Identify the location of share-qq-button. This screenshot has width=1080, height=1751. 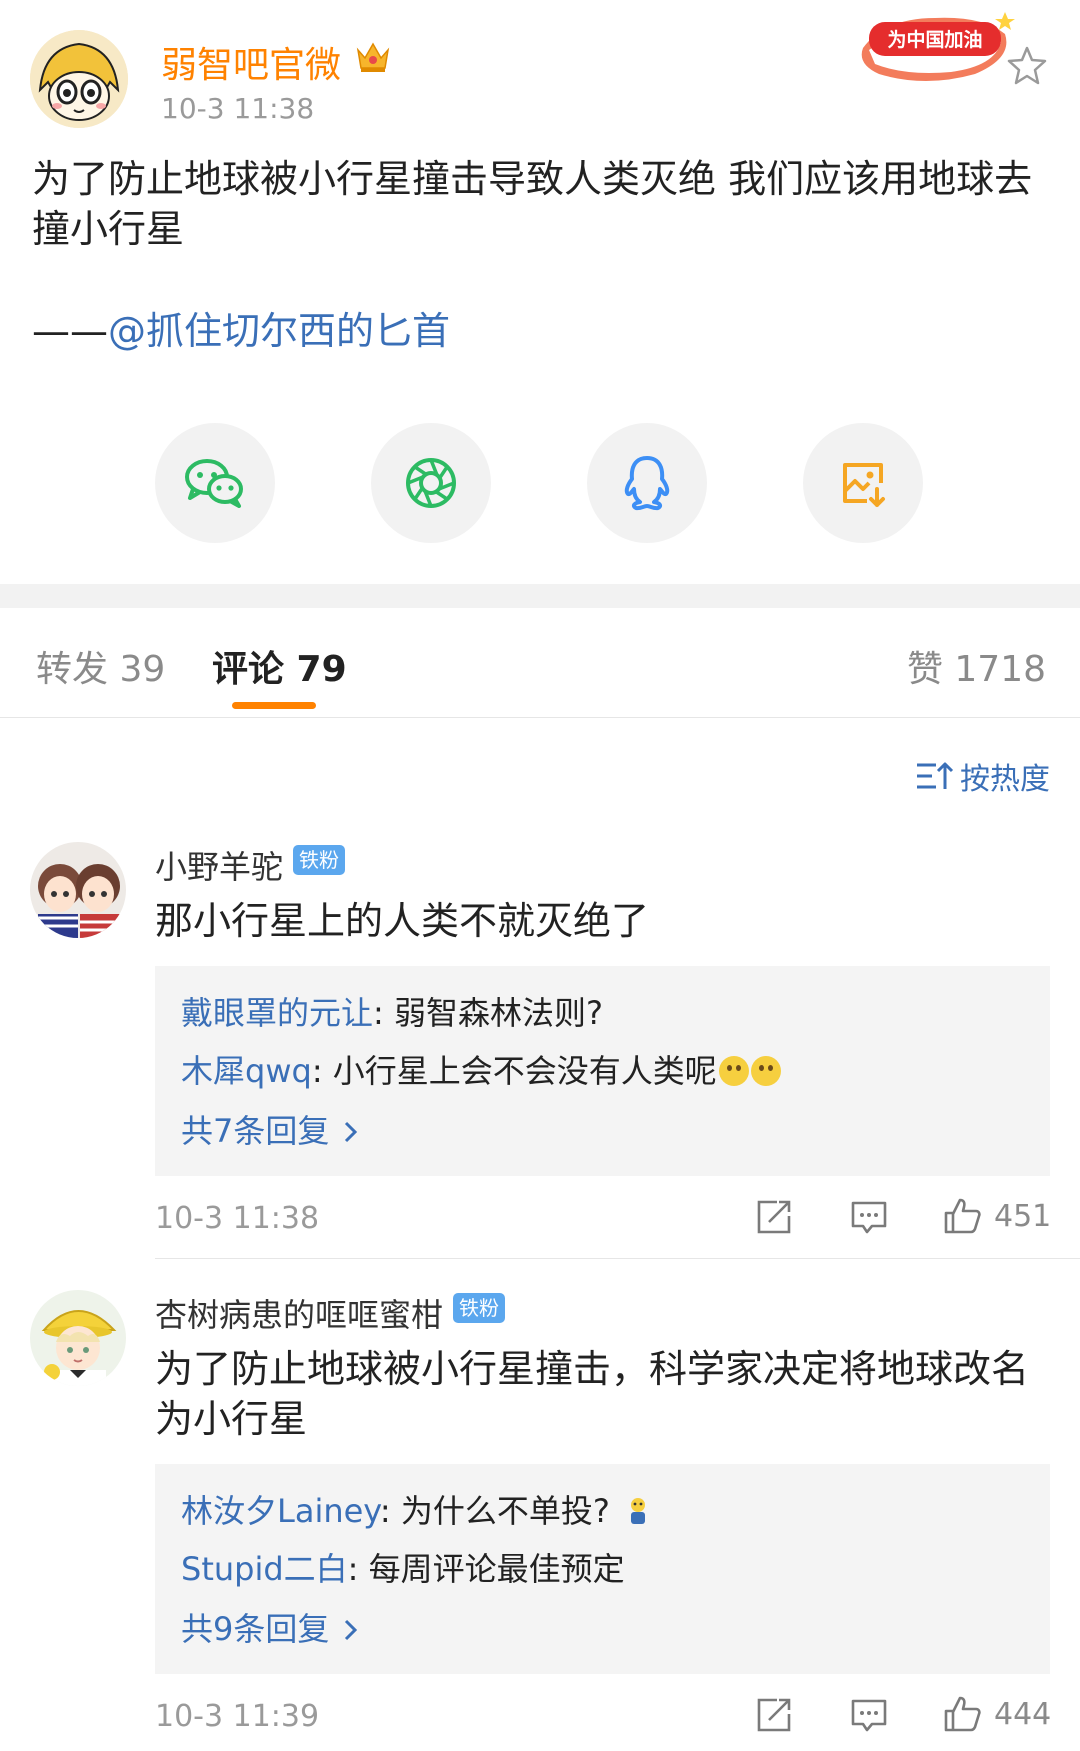
(647, 483).